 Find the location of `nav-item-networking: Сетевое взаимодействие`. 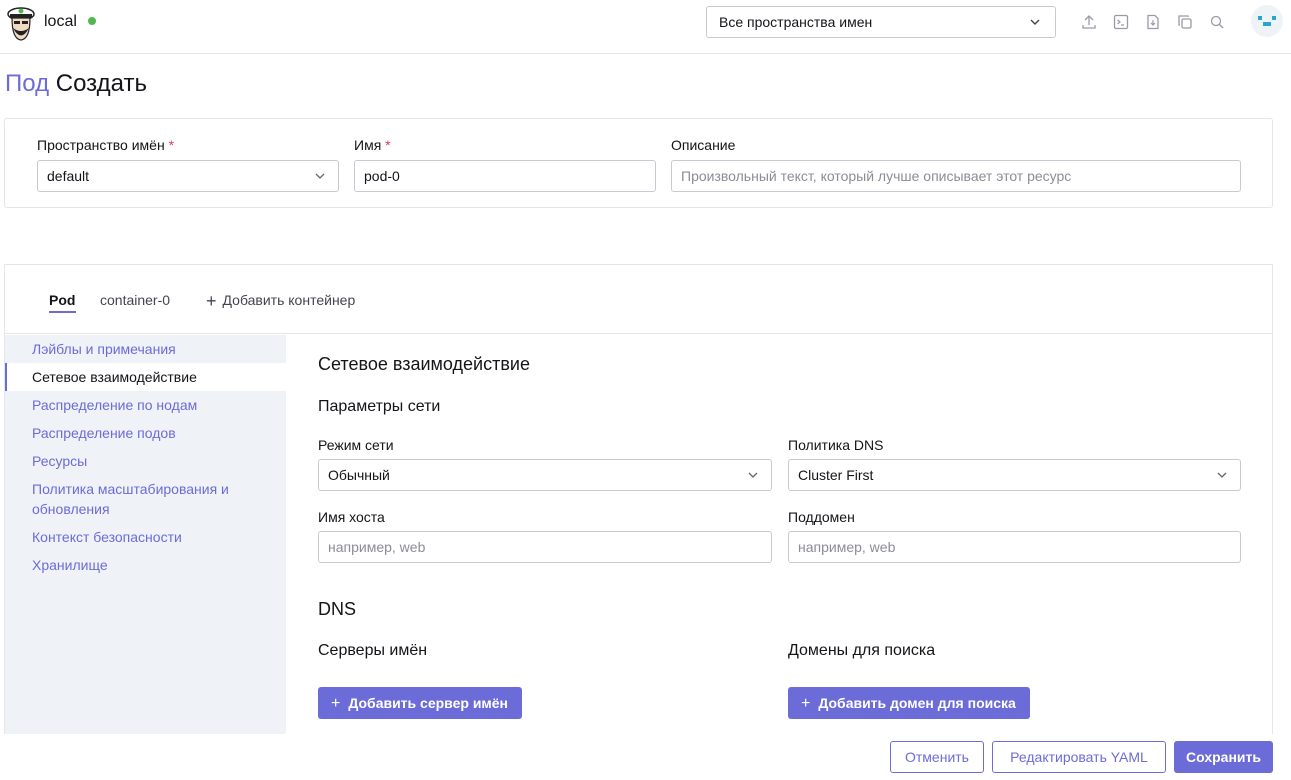

nav-item-networking: Сетевое взаимодействие is located at coordinates (145, 377).